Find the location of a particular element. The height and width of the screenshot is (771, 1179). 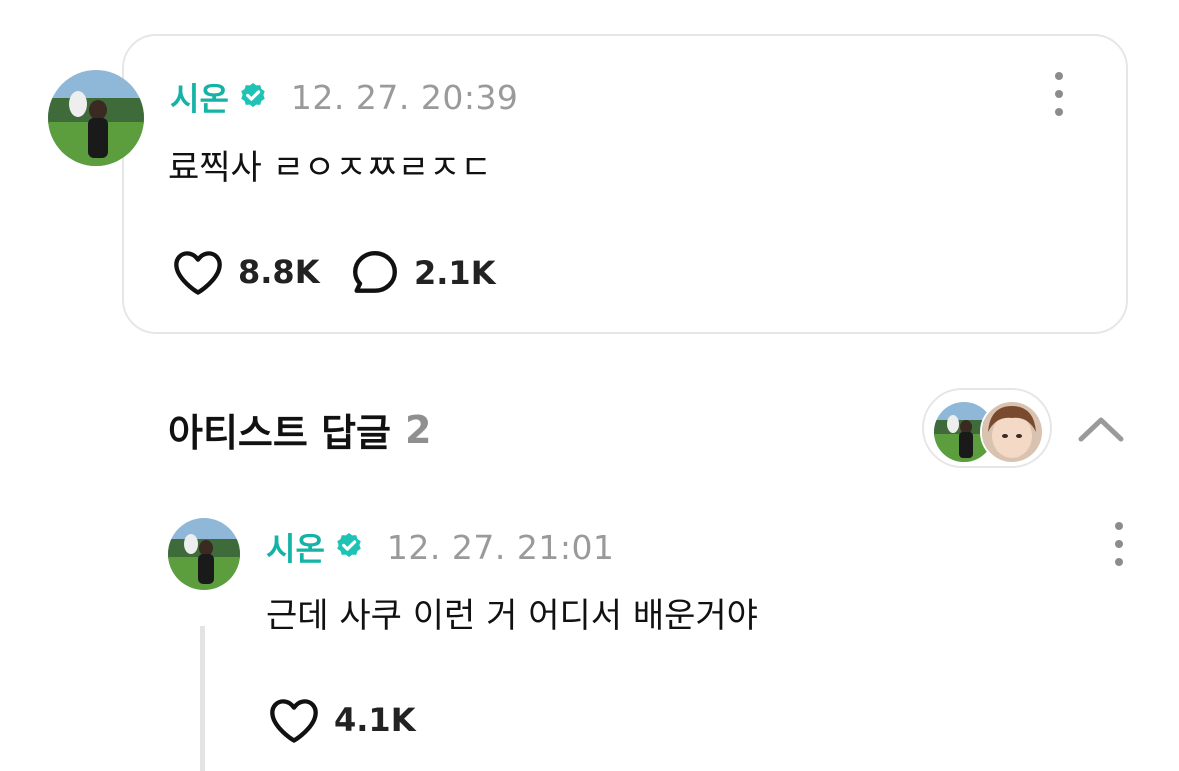

thread-line is located at coordinates (202, 698).